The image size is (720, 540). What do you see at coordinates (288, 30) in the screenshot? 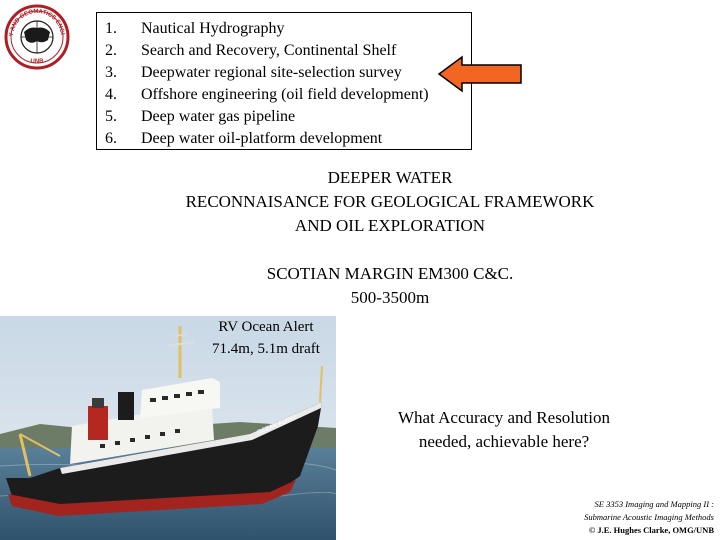
I see `list-item: 1. Nautical Hydrography` at bounding box center [288, 30].